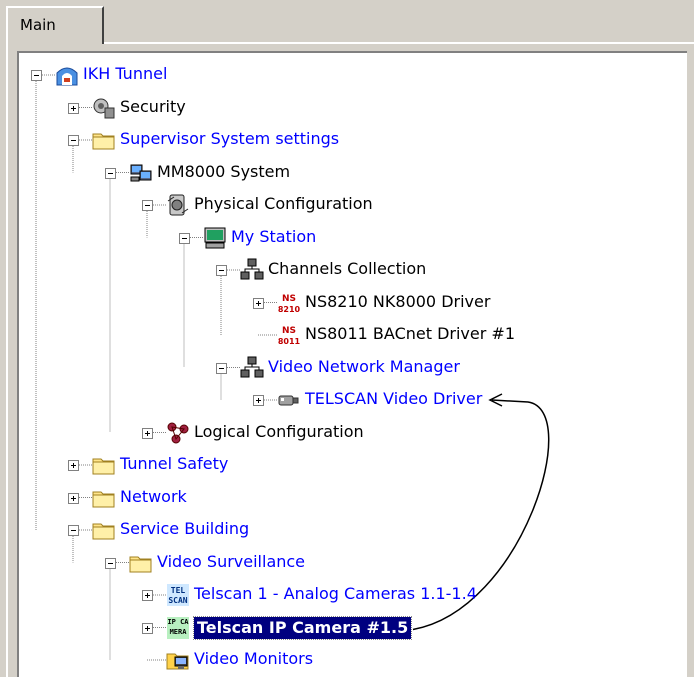  Describe the element at coordinates (174, 464) in the screenshot. I see `tree-item-tunnelsafety: Tunnel Safety` at that location.